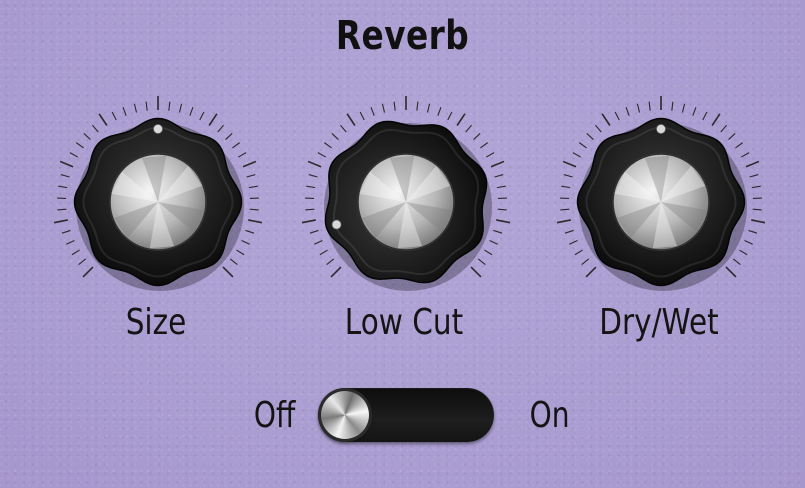 This screenshot has width=805, height=488. Describe the element at coordinates (274, 415) in the screenshot. I see `switch-off-label: Off` at that location.